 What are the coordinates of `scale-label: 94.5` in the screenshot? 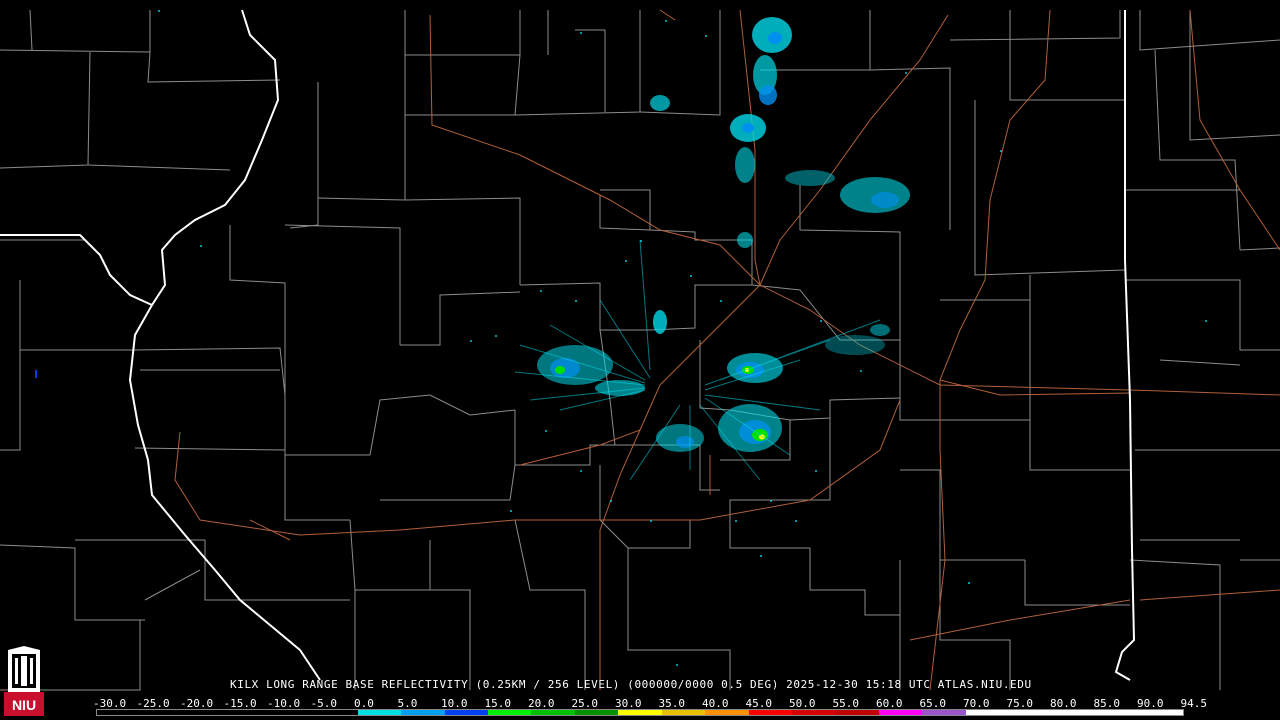 It's located at (1194, 703).